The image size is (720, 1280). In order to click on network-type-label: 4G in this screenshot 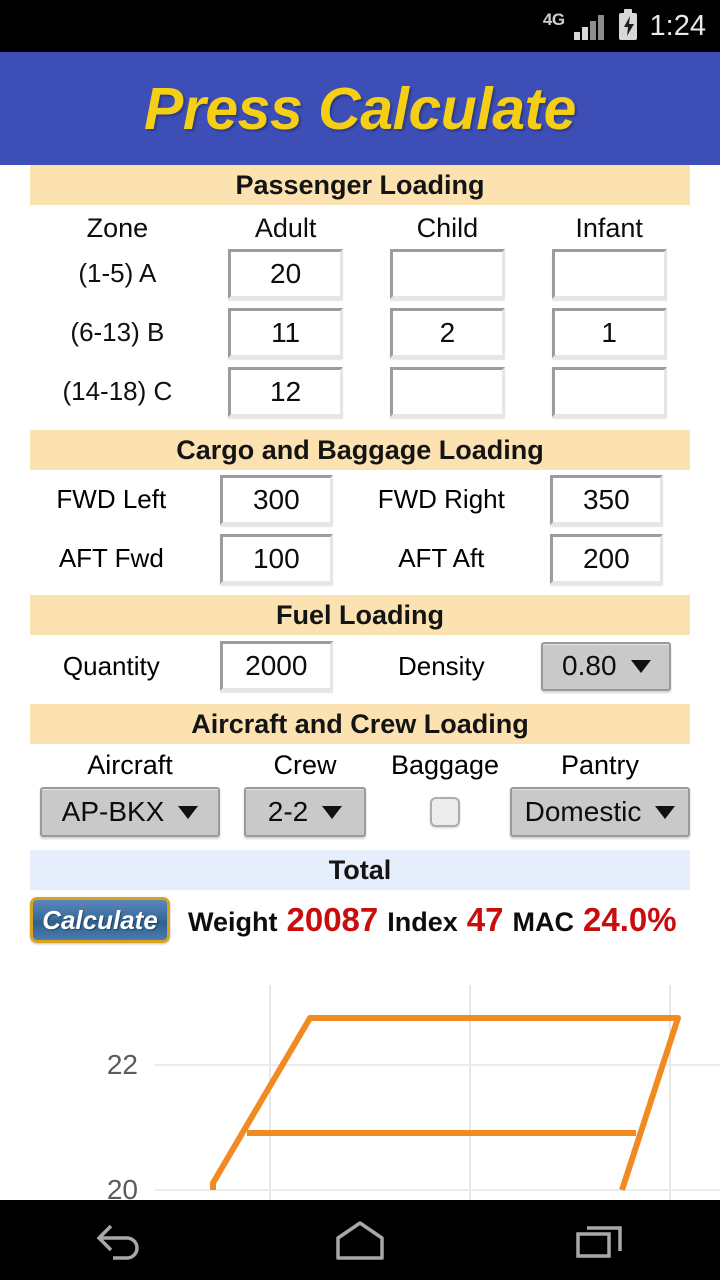, I will do `click(553, 19)`.